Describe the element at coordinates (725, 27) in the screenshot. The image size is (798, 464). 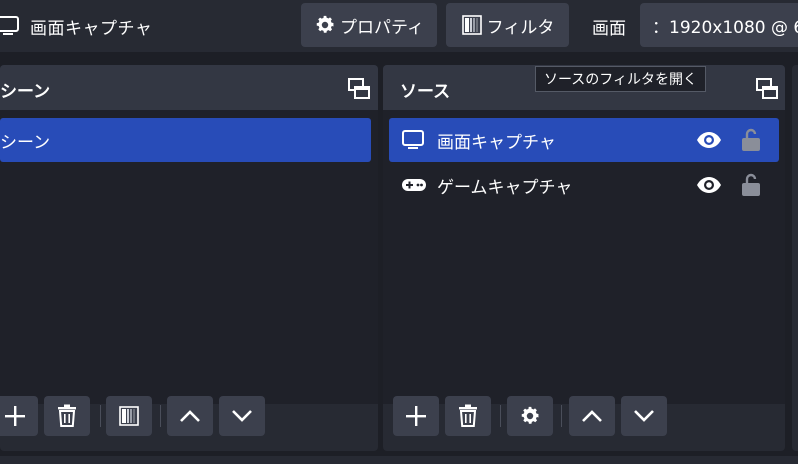
I see `display-select-value: ：1920x1080 @ 60` at that location.